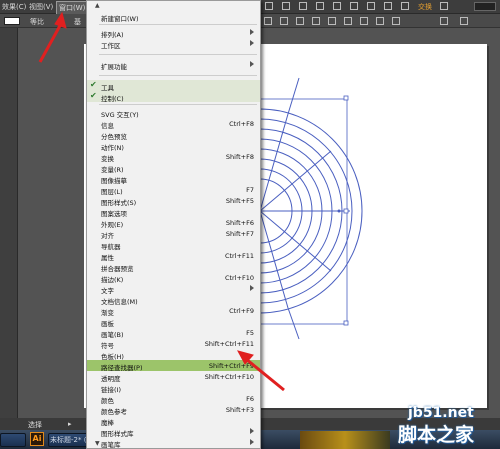  Describe the element at coordinates (114, 411) in the screenshot. I see `menu-item-label: 颜色参考` at that location.